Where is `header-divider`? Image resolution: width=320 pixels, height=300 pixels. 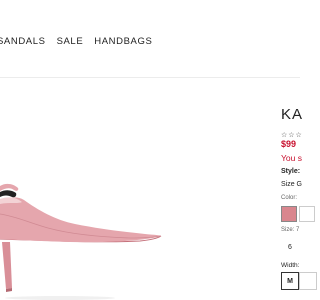
header-divider is located at coordinates (150, 77).